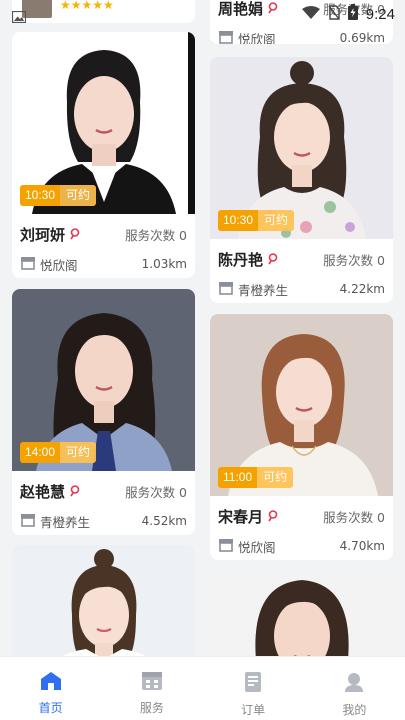 This screenshot has height=720, width=405. Describe the element at coordinates (19, 17) in the screenshot. I see `image-icon` at that location.